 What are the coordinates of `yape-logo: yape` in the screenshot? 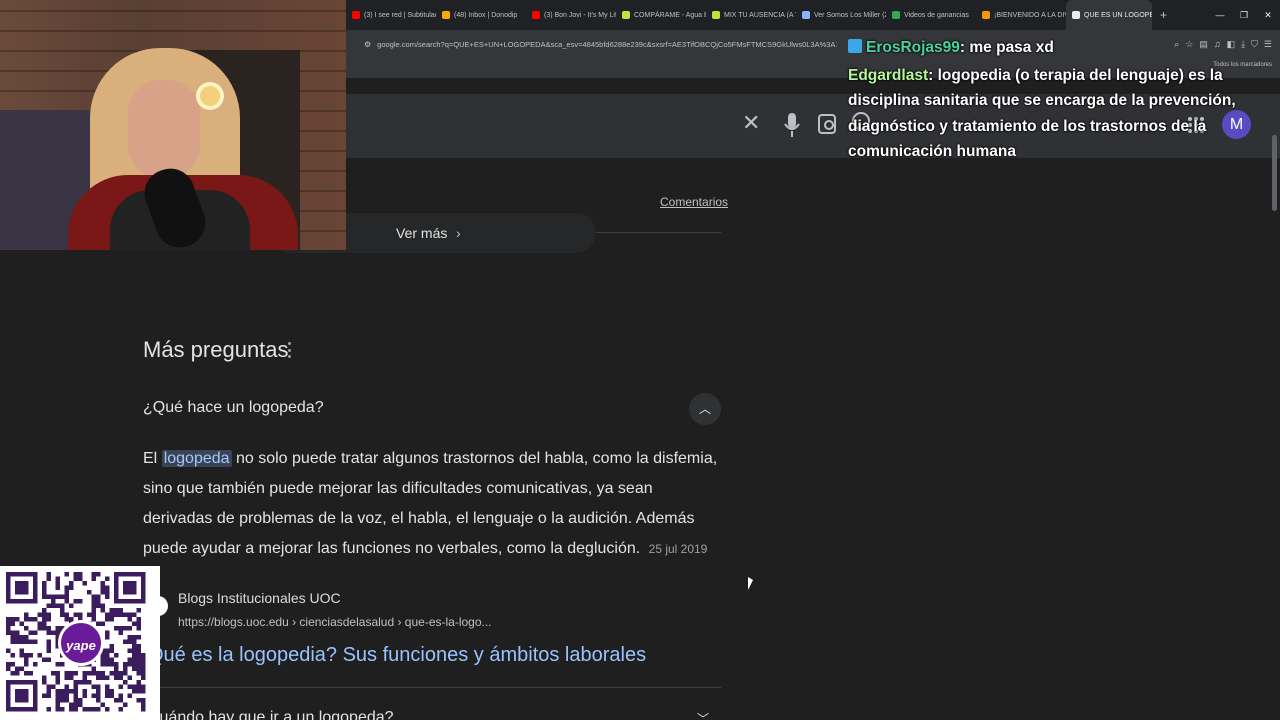 It's located at (81, 643).